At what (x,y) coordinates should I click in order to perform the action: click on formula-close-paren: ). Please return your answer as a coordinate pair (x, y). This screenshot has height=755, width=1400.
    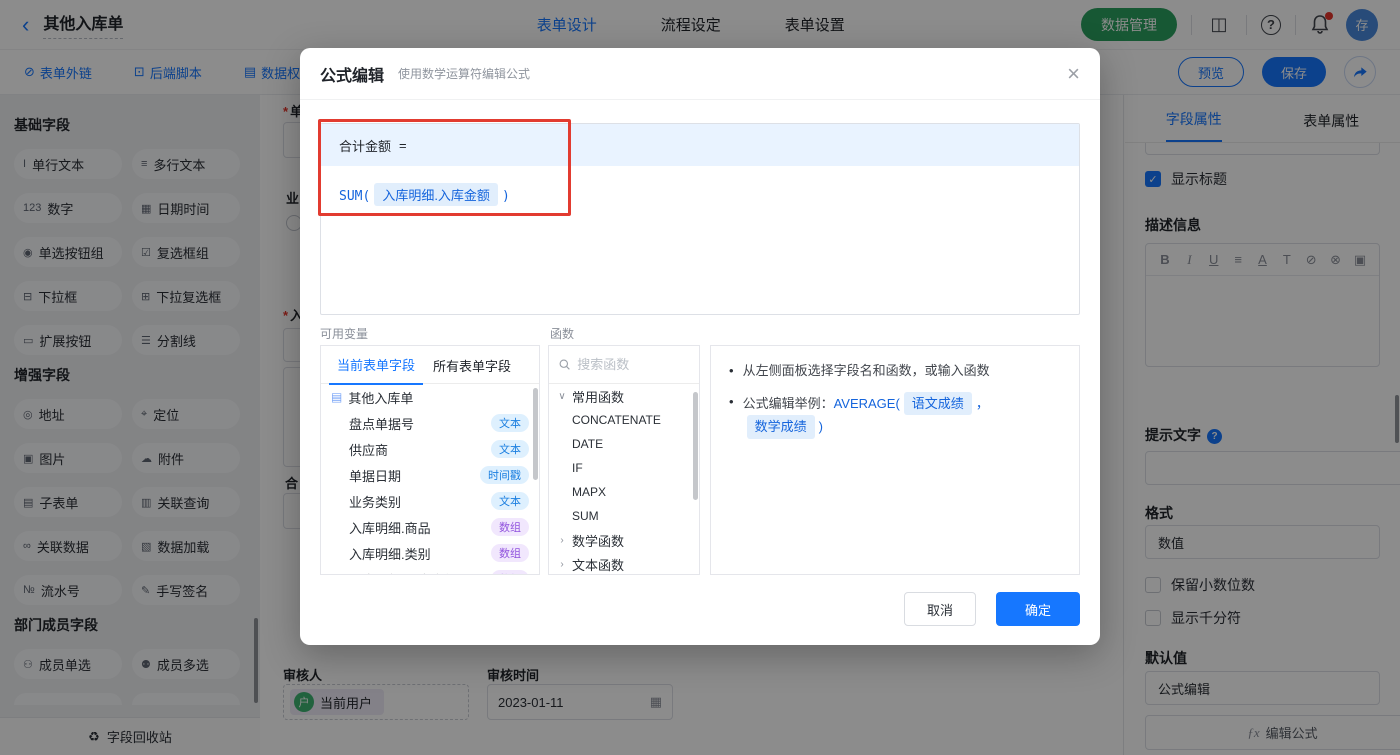
    Looking at the image, I should click on (505, 196).